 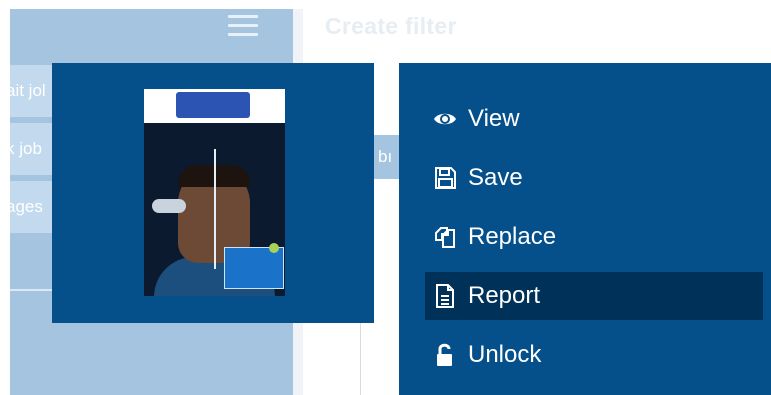 I want to click on thumbnail-badge-dot, so click(x=274, y=248).